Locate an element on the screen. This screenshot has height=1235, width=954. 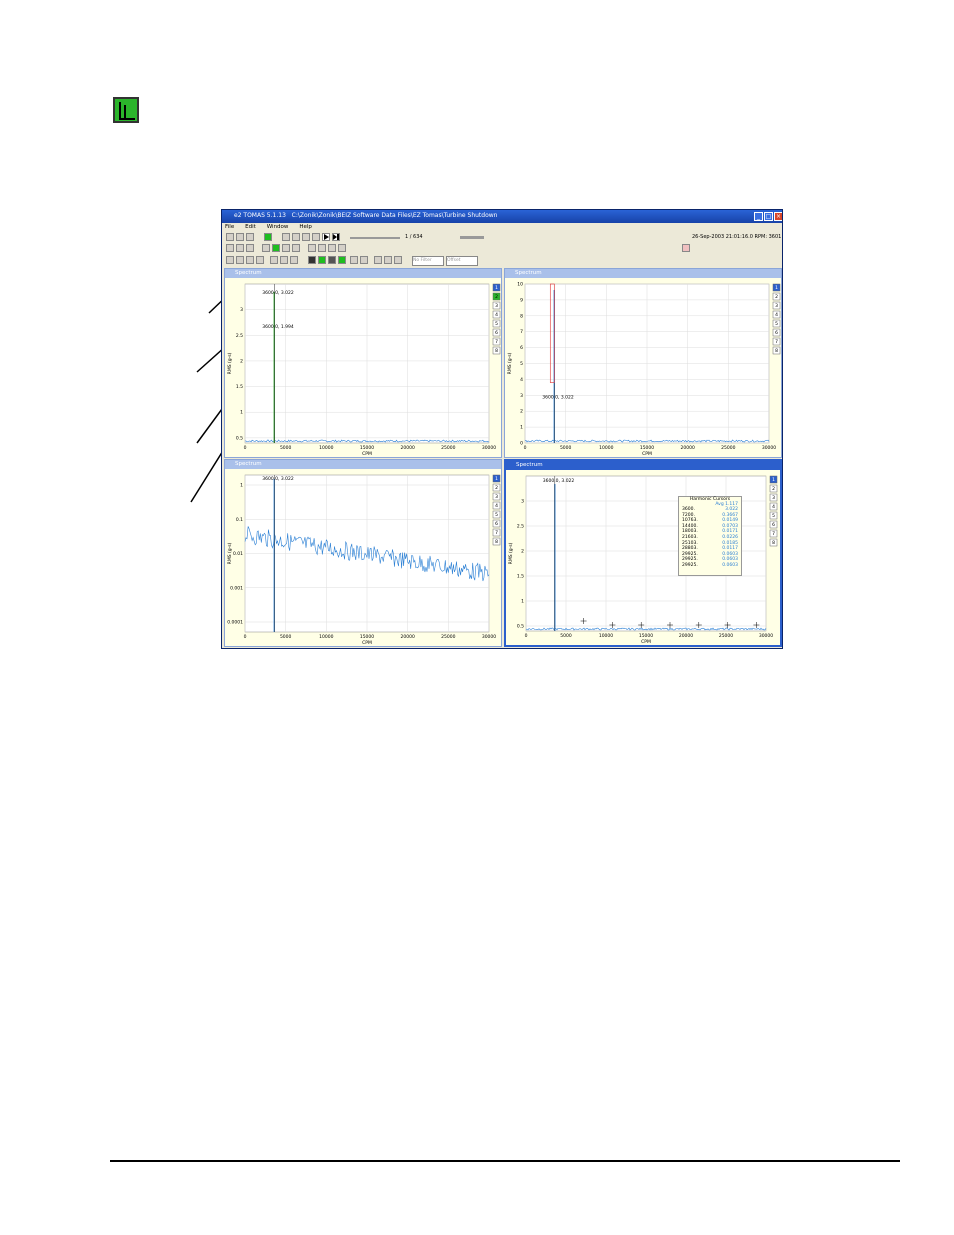
menu-edit: Edit is located at coordinates (250, 227).